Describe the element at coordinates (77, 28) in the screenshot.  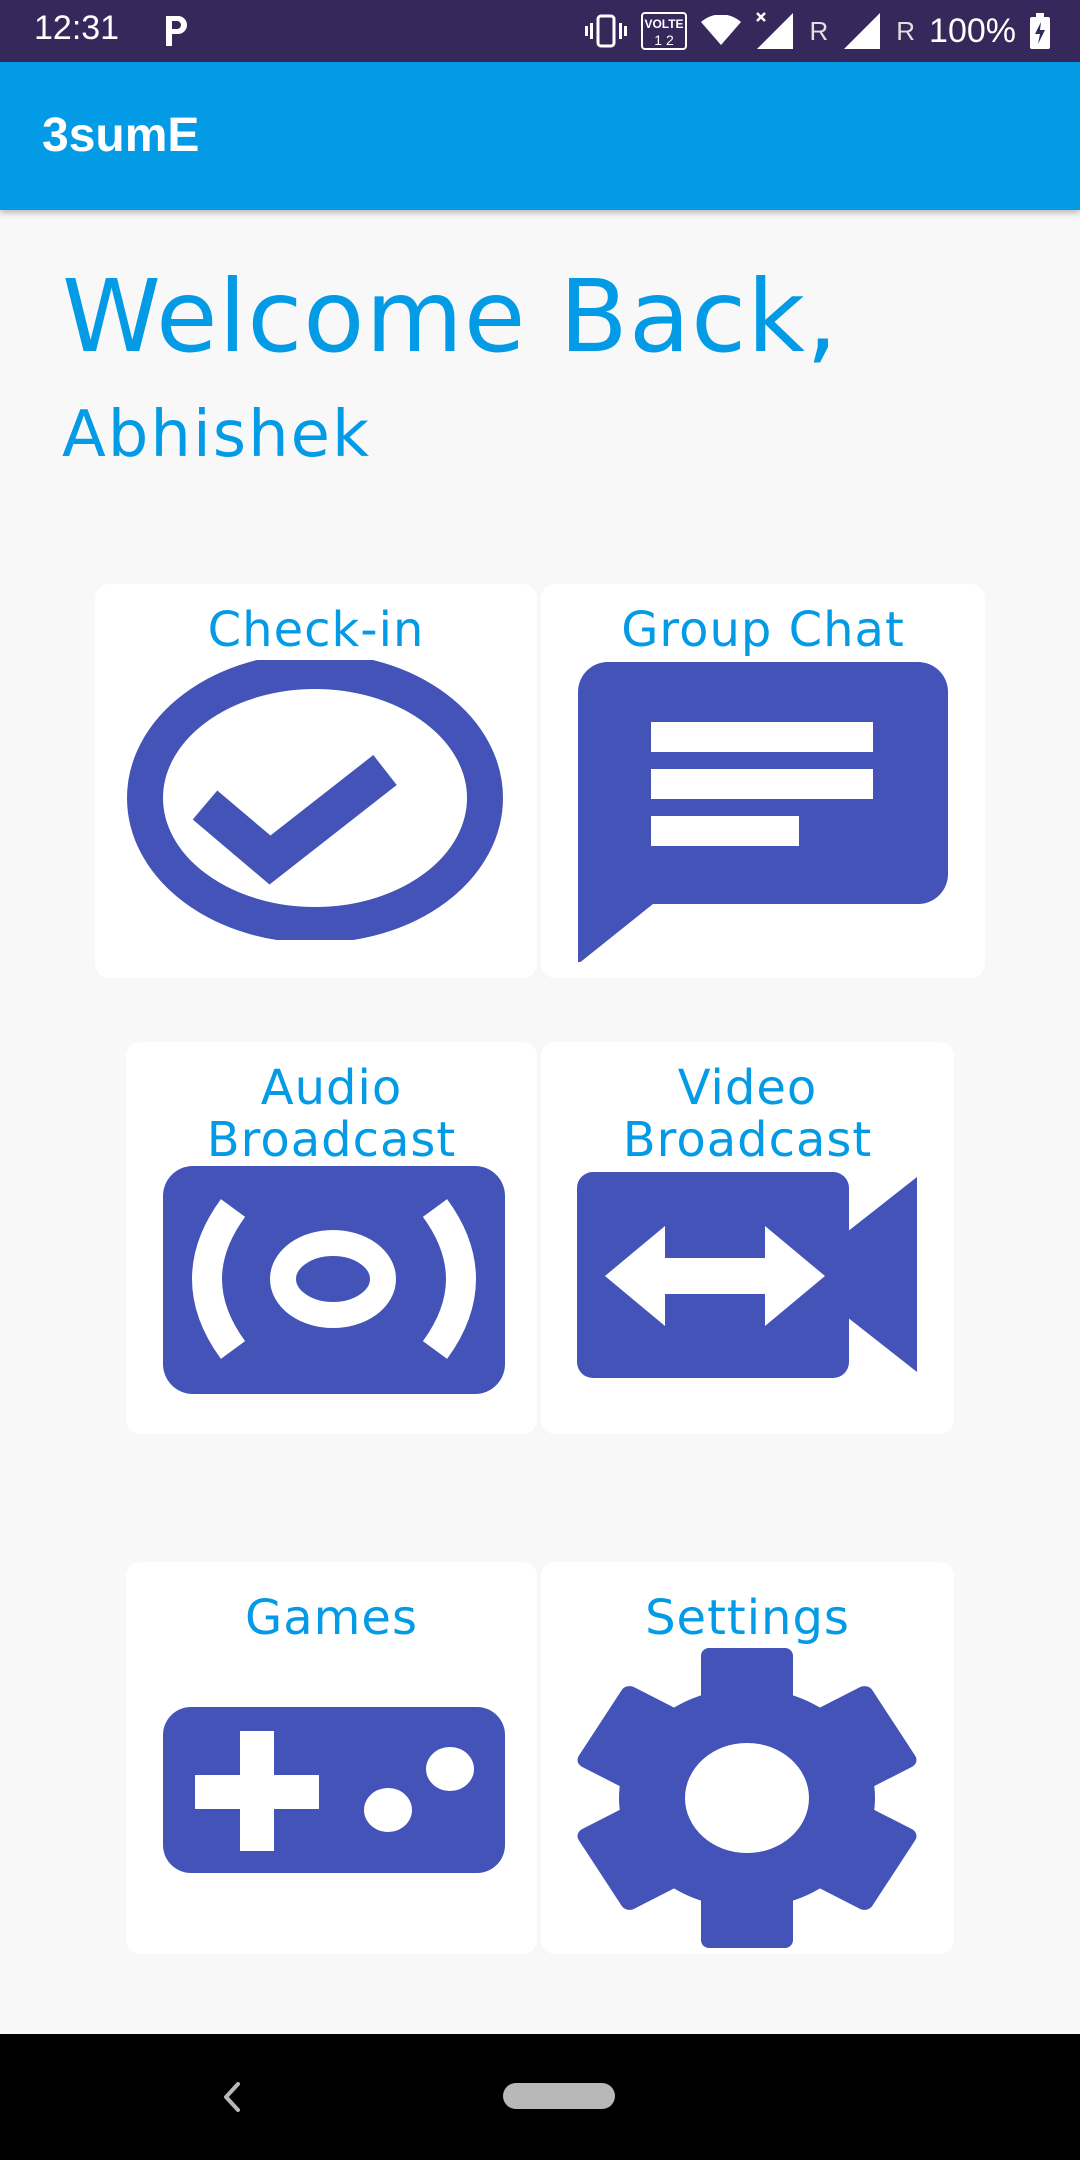
I see `status-time: 12:31` at that location.